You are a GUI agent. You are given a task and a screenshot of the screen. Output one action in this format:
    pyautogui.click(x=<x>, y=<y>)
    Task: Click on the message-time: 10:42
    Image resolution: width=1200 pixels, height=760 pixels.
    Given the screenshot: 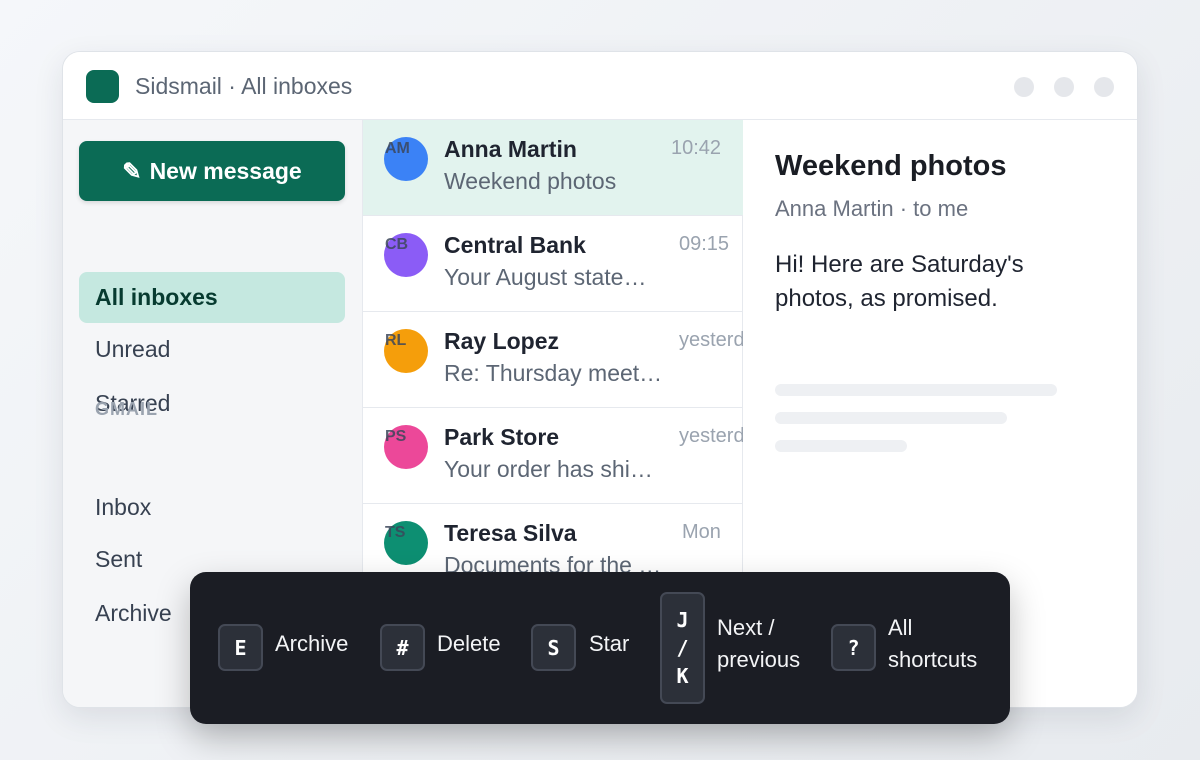 What is the action you would take?
    pyautogui.click(x=696, y=148)
    